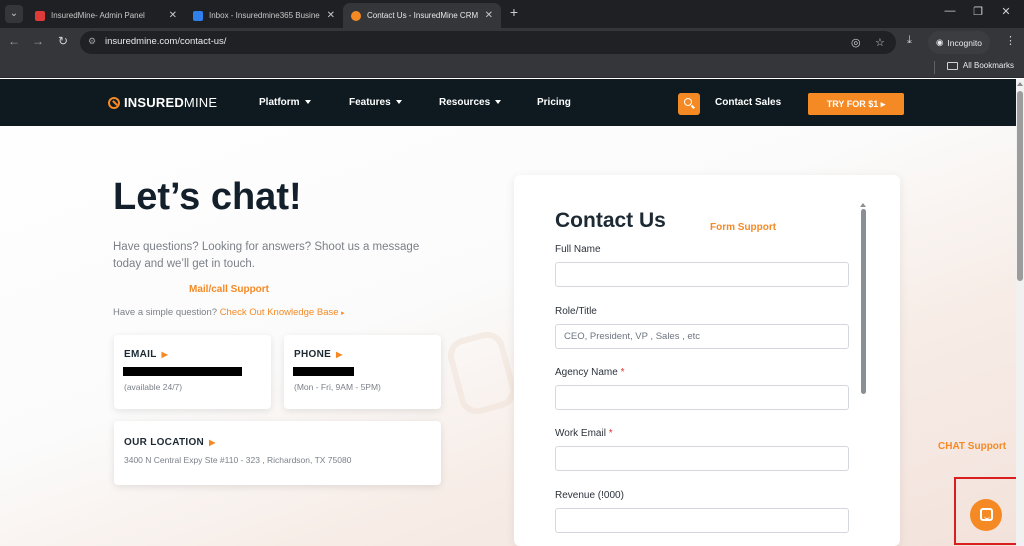 This screenshot has height=546, width=1024. I want to click on knowledge-base-link: Check Out Knowledge Base ▸, so click(282, 312).